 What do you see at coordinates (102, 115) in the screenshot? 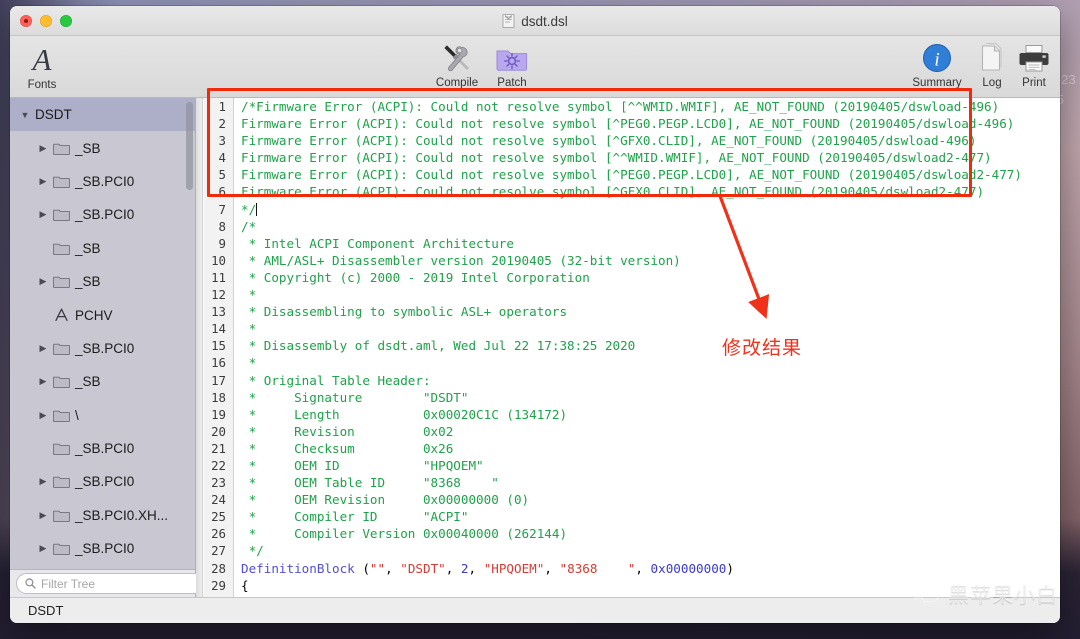
I see `tree-root-item: ▼ DSDT` at bounding box center [102, 115].